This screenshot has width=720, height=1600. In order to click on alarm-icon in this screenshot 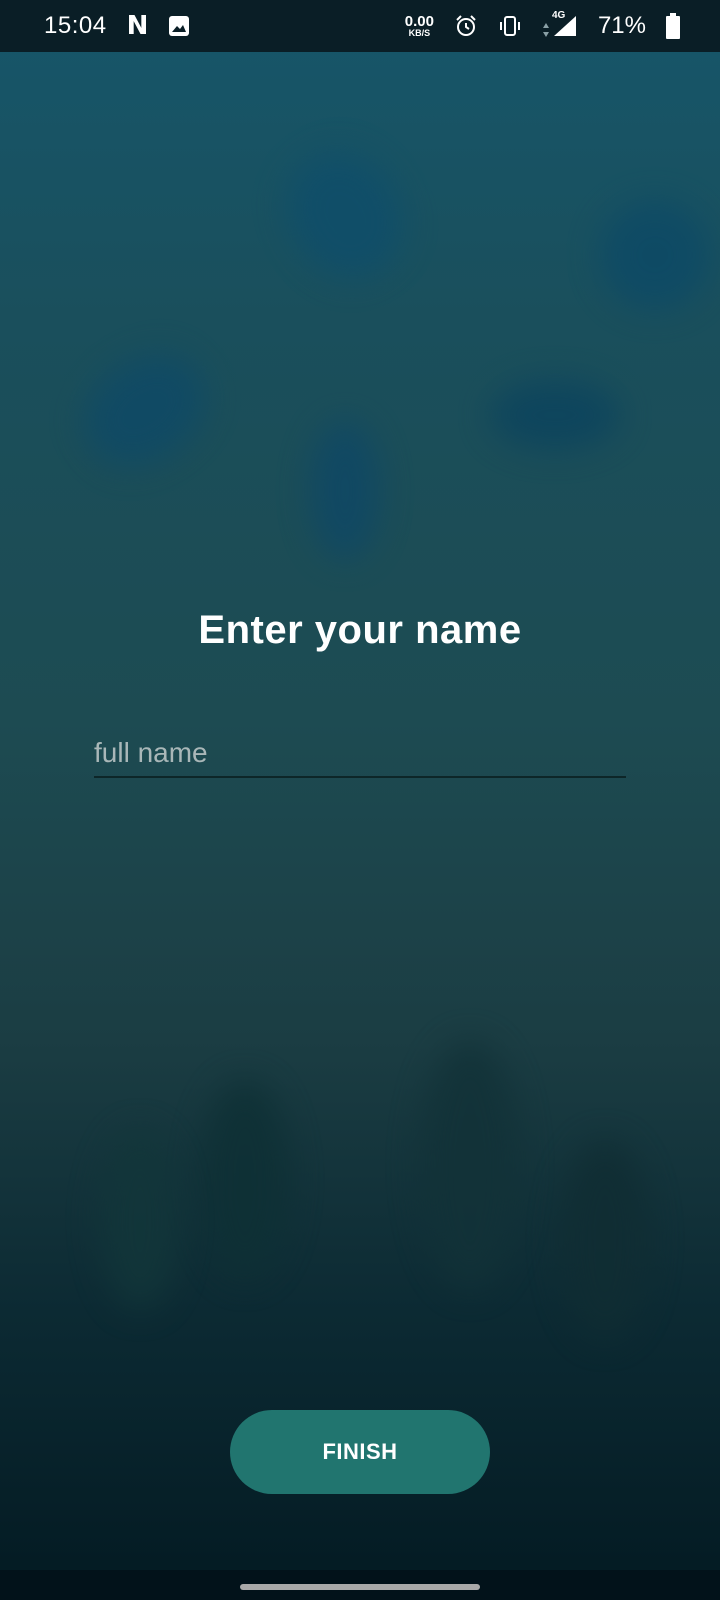, I will do `click(466, 26)`.